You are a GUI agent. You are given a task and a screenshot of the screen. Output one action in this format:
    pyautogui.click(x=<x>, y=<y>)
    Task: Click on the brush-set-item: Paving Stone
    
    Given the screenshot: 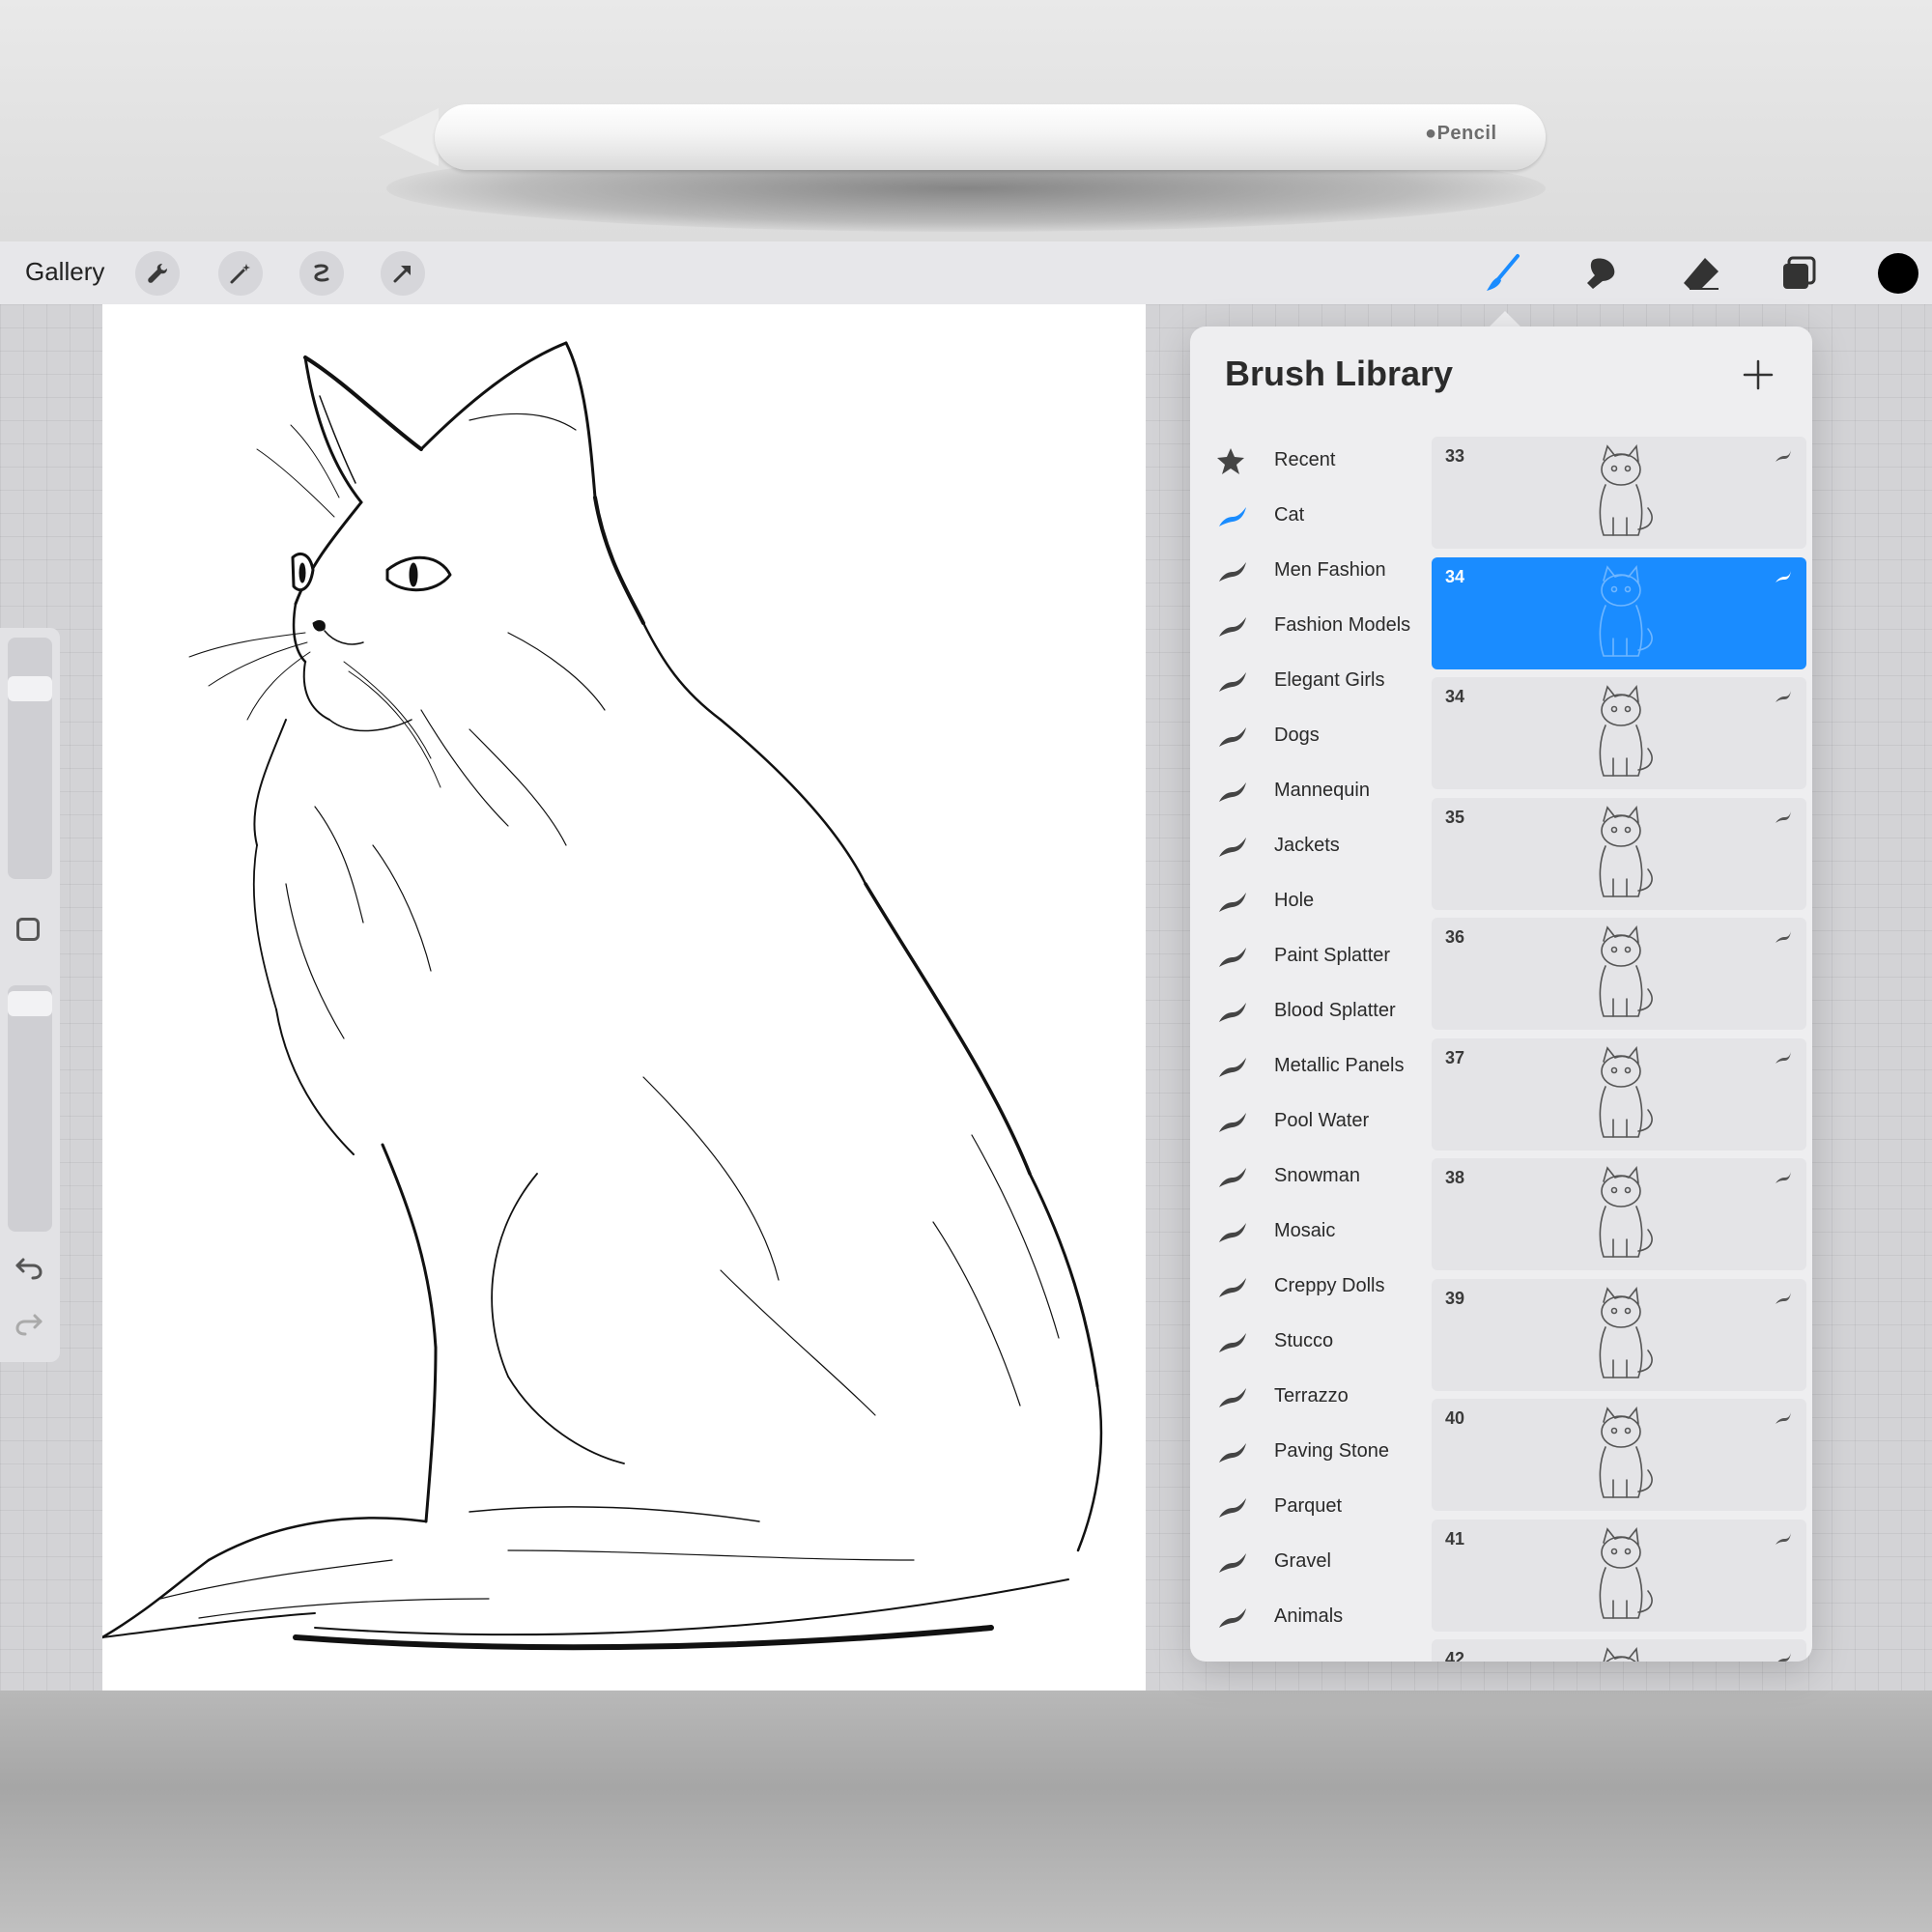 What is the action you would take?
    pyautogui.click(x=1311, y=1451)
    